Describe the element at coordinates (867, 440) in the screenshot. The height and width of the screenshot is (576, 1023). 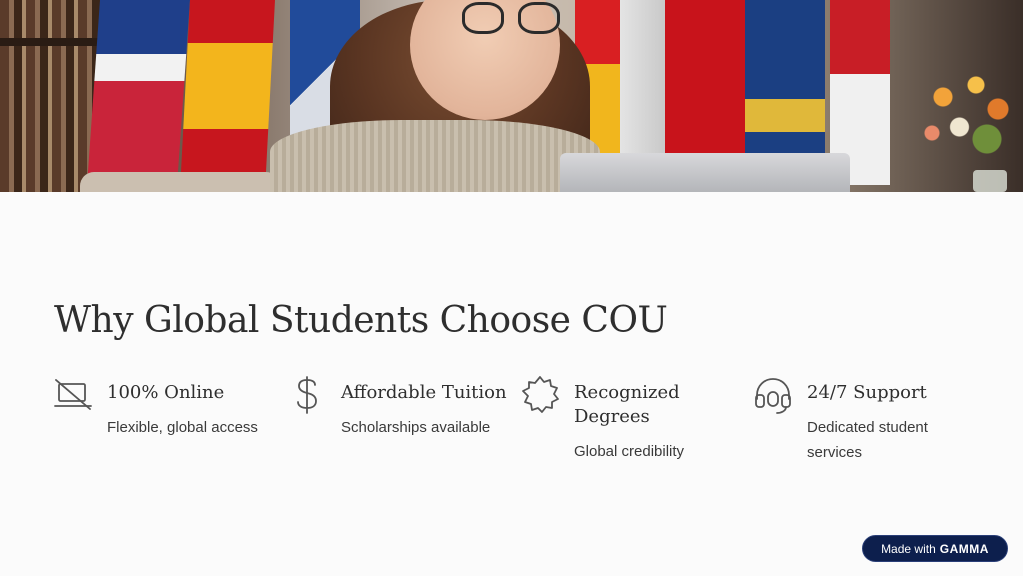
I see `feature-description: Dedicated student services` at that location.